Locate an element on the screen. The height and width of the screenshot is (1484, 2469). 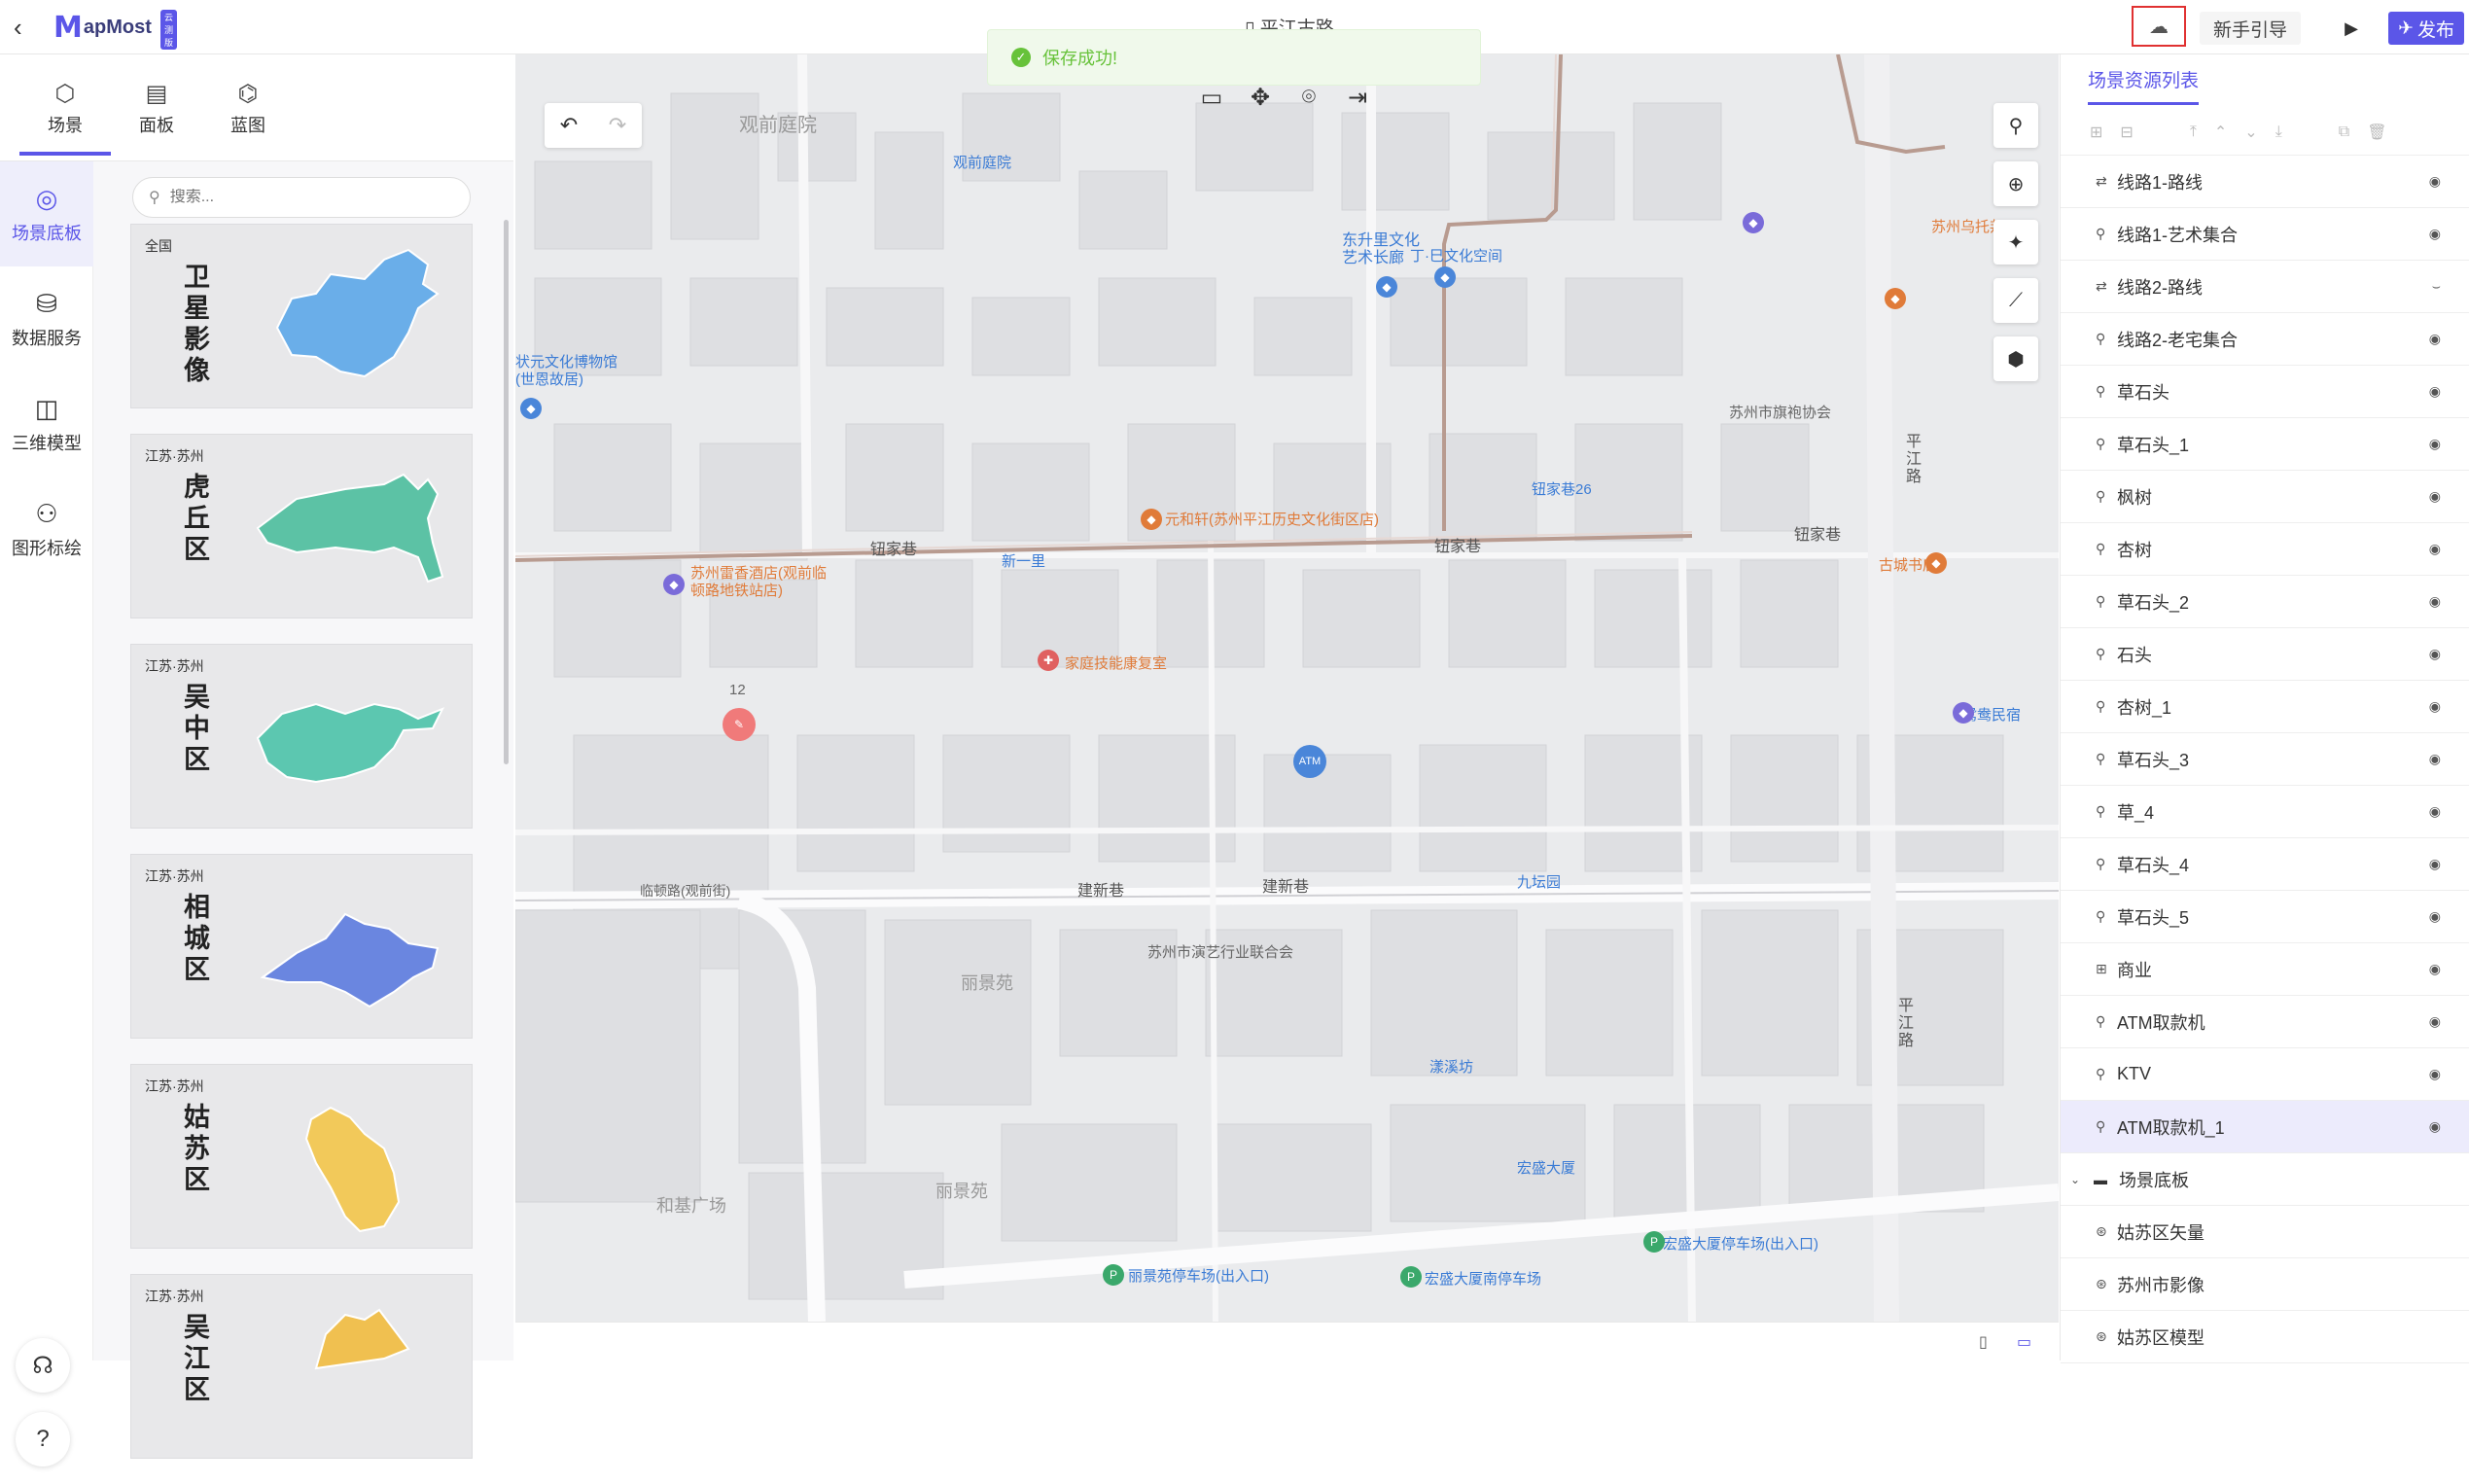
add-group-icon: ⊞ is located at coordinates (2096, 132).